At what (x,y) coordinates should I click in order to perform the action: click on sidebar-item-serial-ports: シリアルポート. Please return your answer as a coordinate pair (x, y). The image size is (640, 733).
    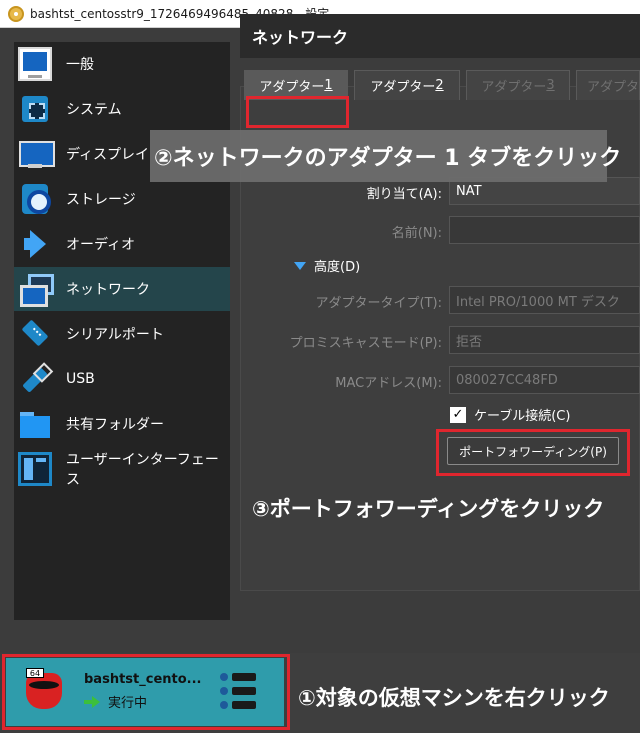
    Looking at the image, I should click on (122, 334).